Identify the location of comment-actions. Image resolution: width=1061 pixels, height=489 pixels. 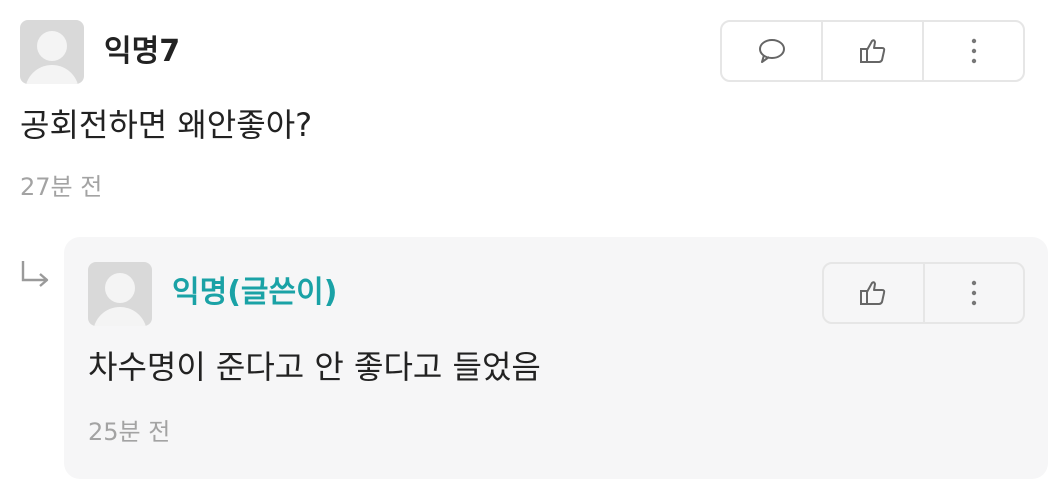
(872, 51).